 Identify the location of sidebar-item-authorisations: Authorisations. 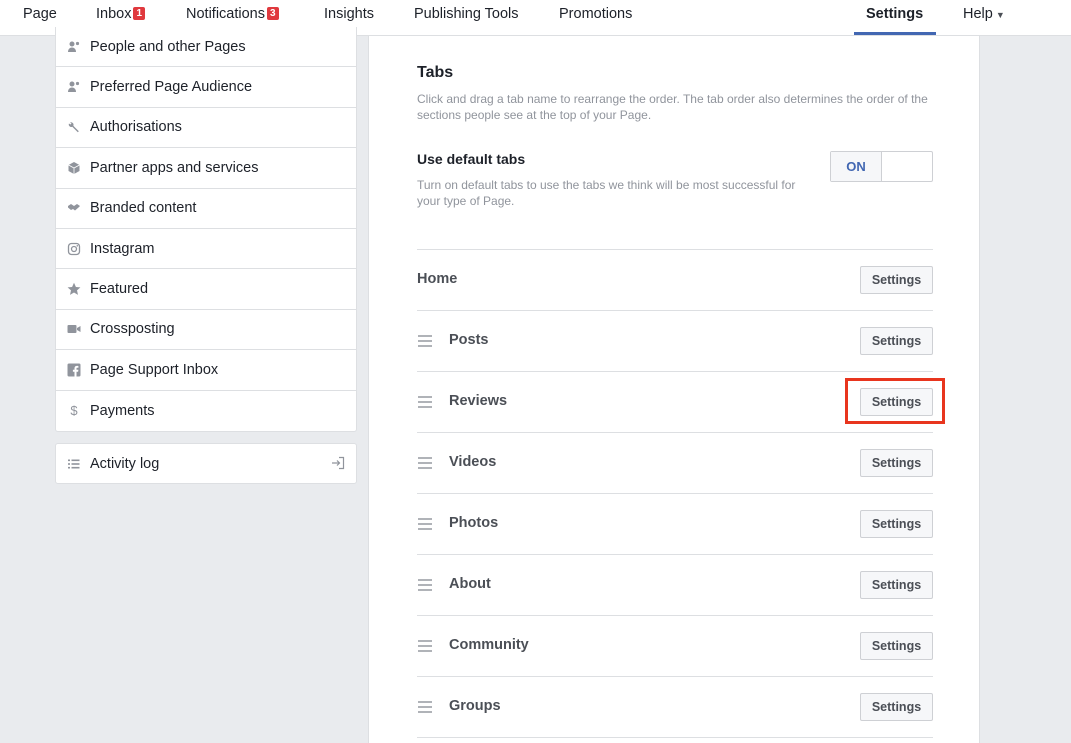
(206, 128).